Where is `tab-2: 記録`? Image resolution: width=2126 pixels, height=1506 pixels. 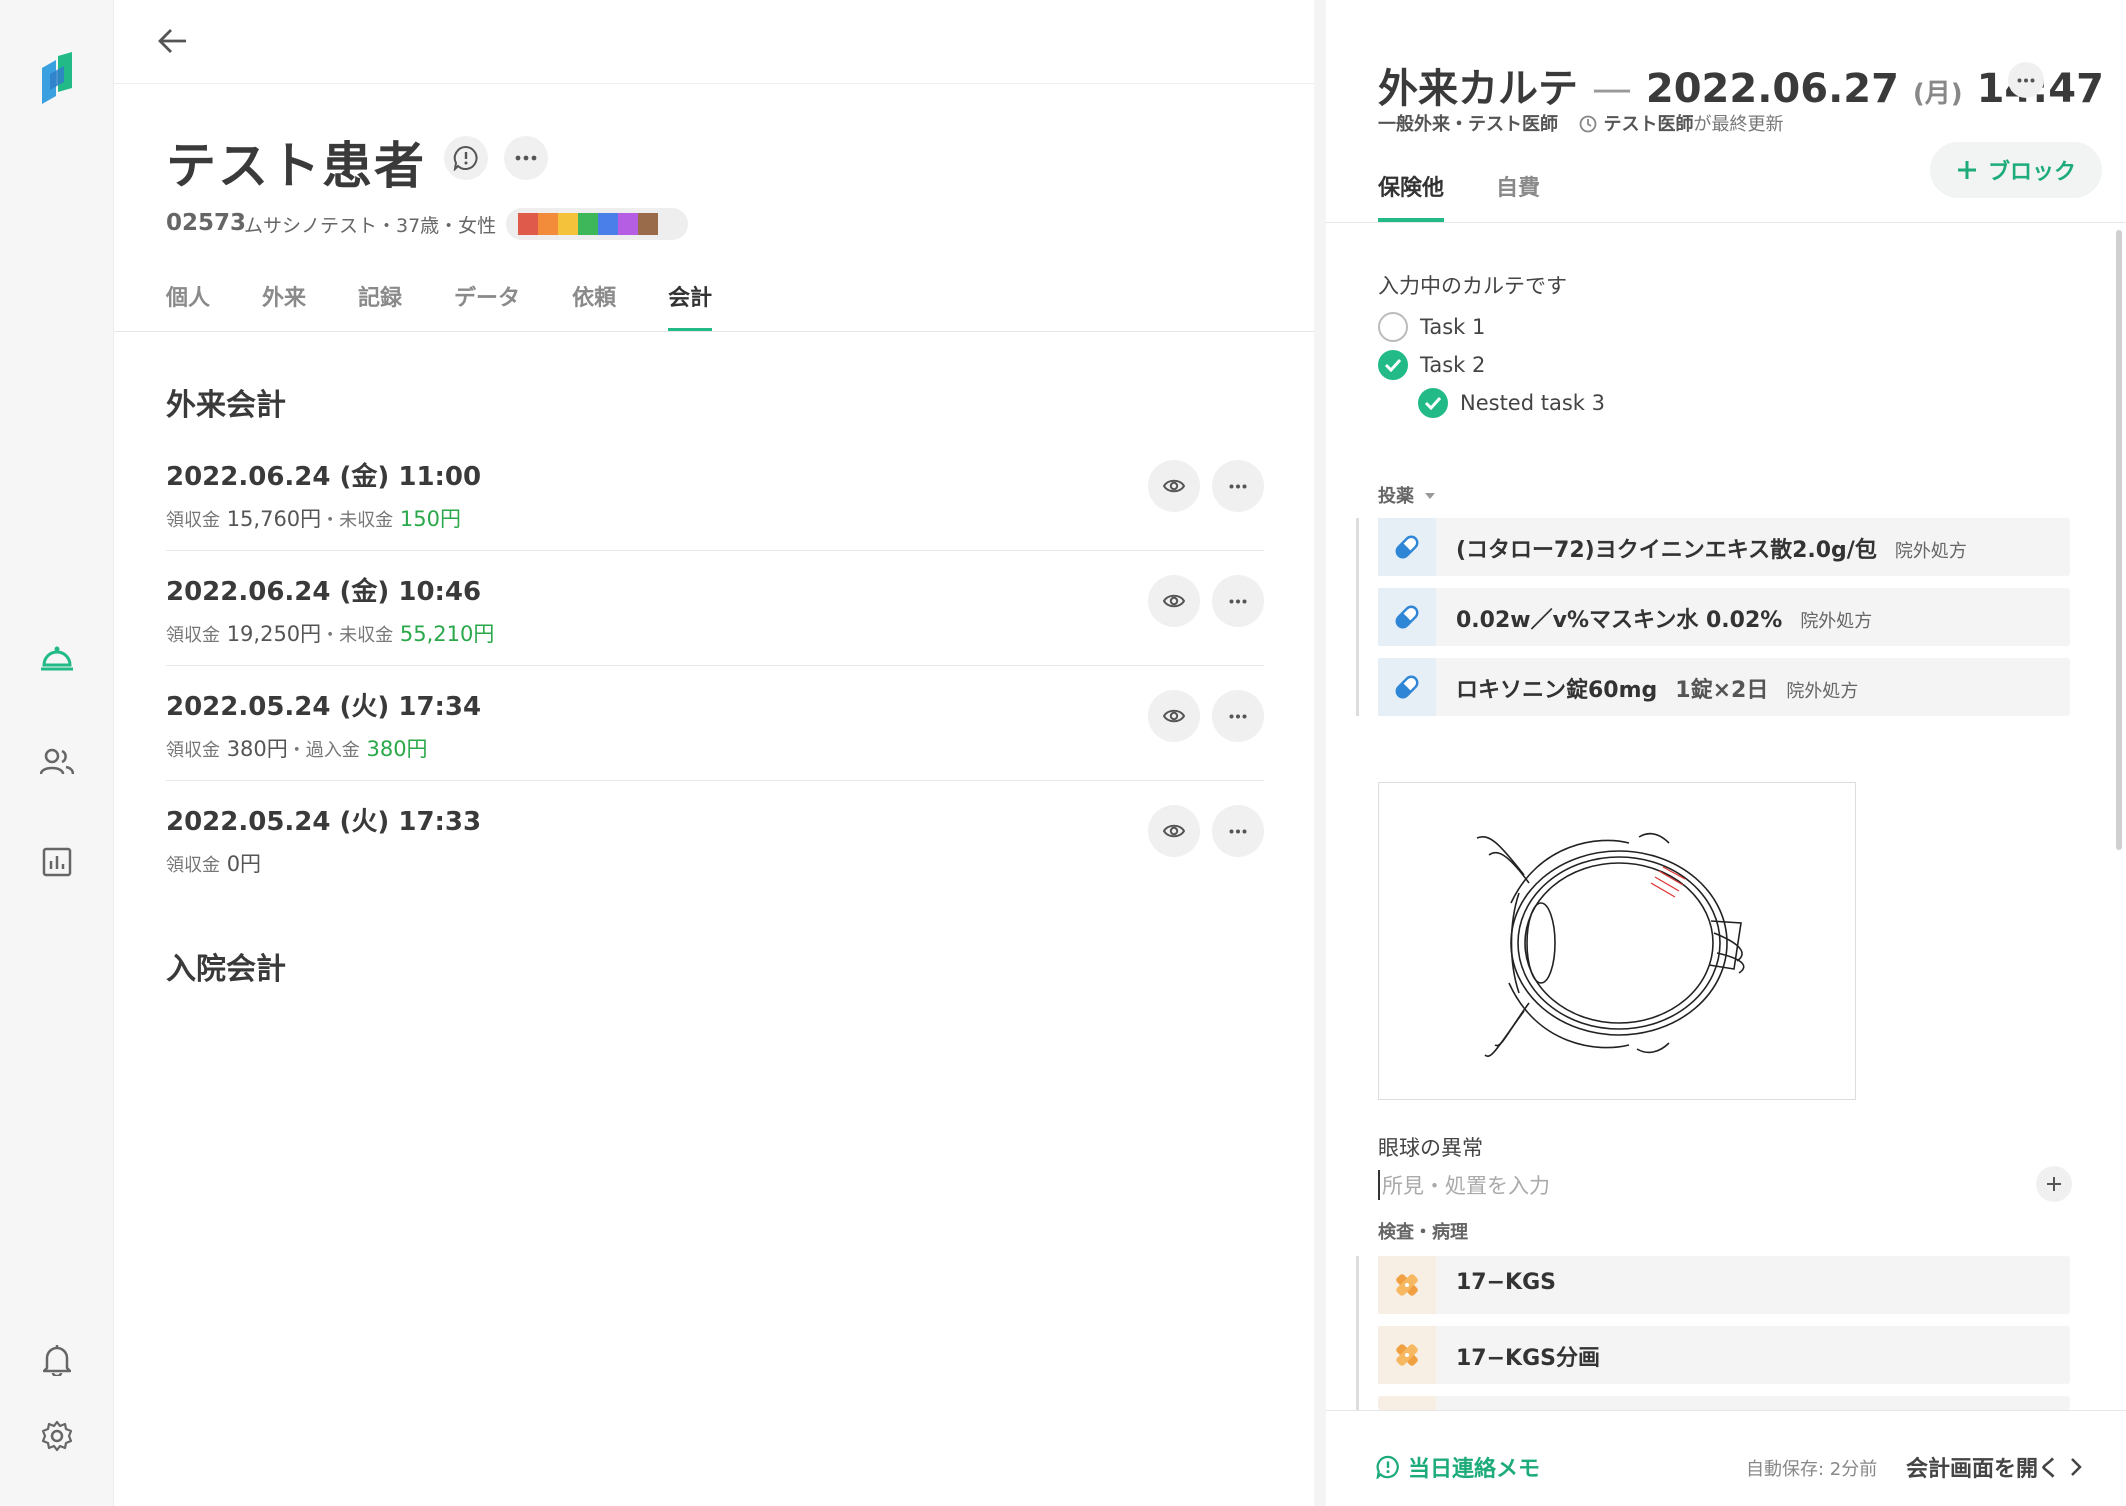
tab-2: 記録 is located at coordinates (380, 306).